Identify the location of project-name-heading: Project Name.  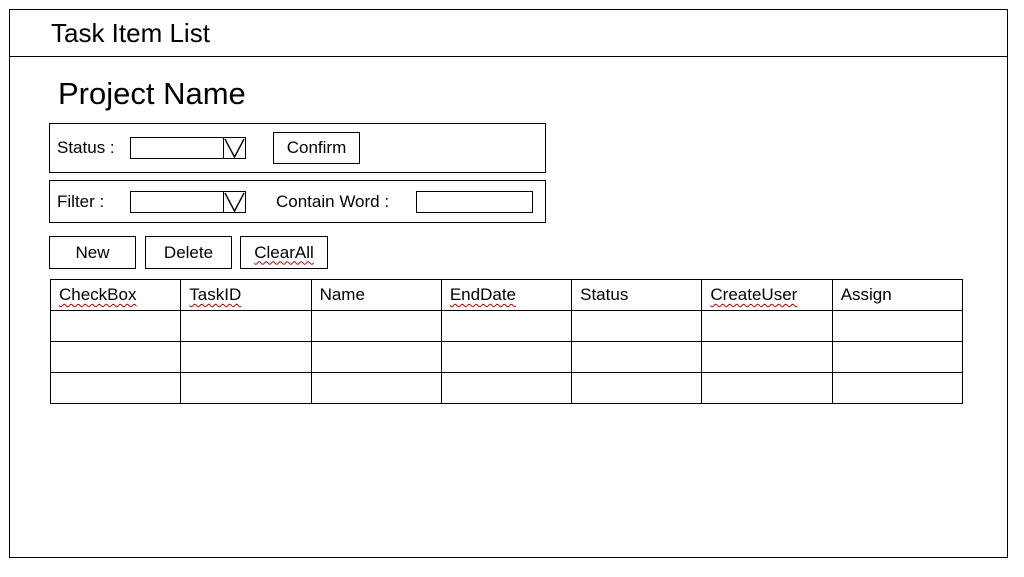
(152, 93).